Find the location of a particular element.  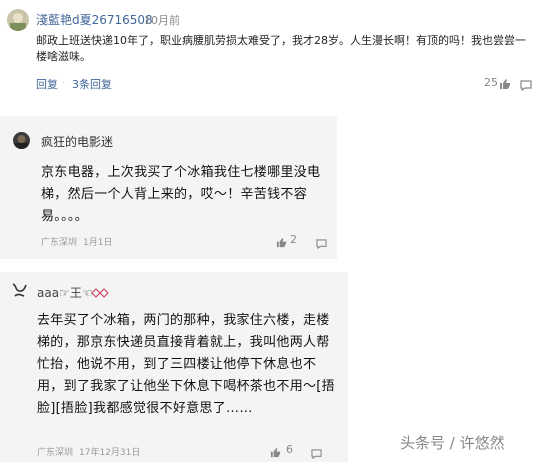

username: 疯狂的电影迷 is located at coordinates (77, 141).